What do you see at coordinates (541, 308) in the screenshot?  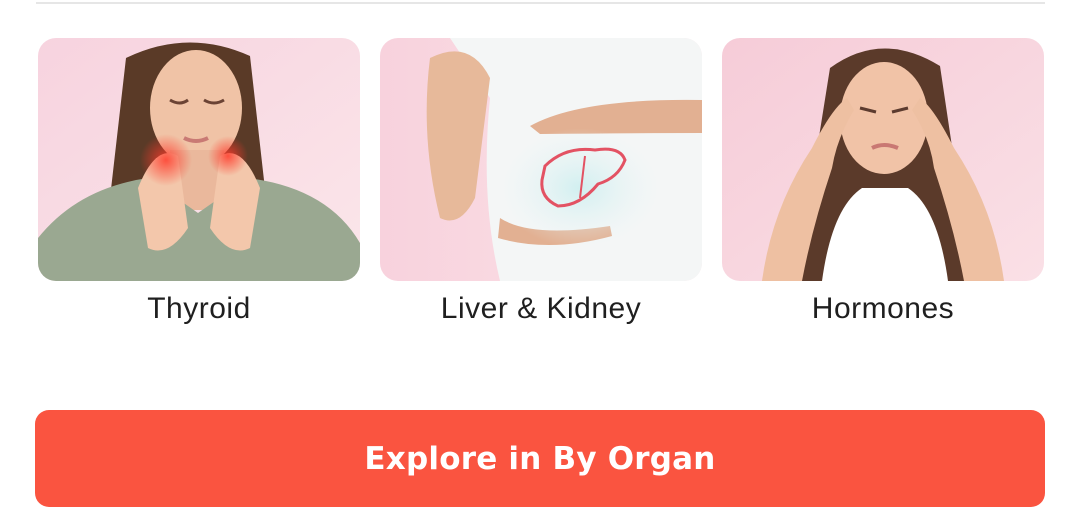 I see `category-label-liver-kidney: Liver & Kidney` at bounding box center [541, 308].